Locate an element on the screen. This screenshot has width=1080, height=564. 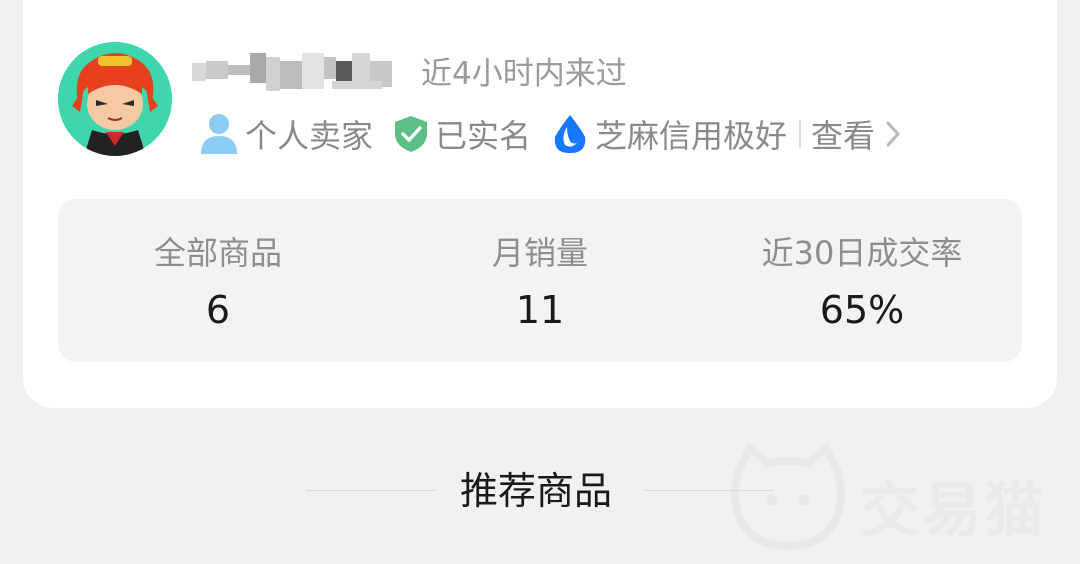
avatar-image is located at coordinates (115, 99).